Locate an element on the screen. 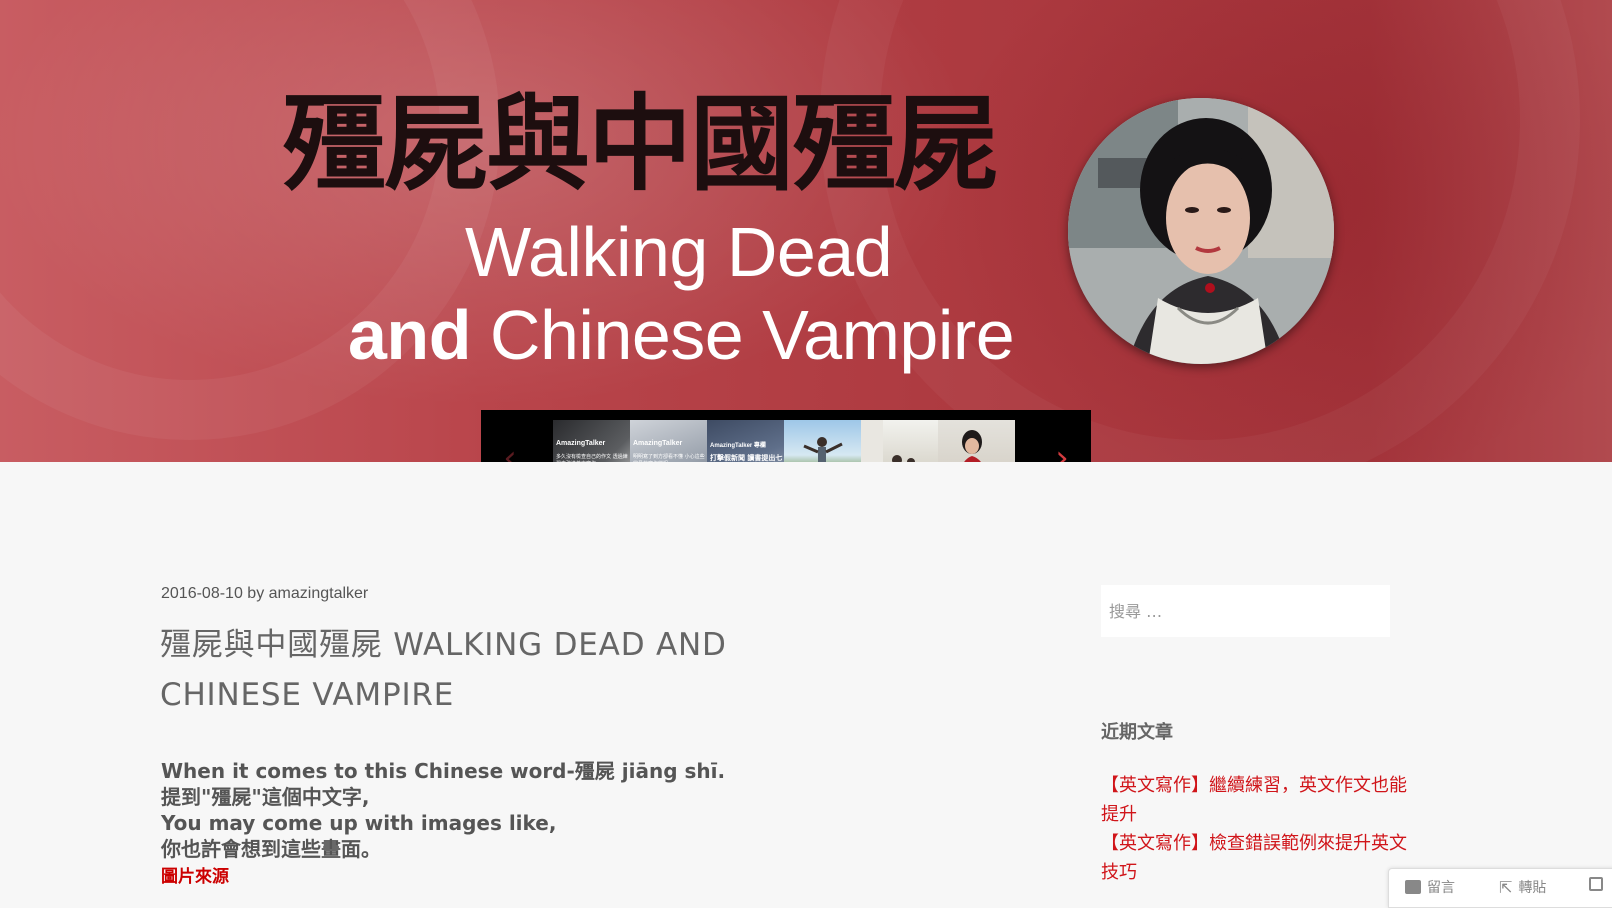  carousel-thumb-2: AmazingTalker 明明寫了到方卻看不懂 小心這些常見的寫作錯誤 is located at coordinates (668, 441).